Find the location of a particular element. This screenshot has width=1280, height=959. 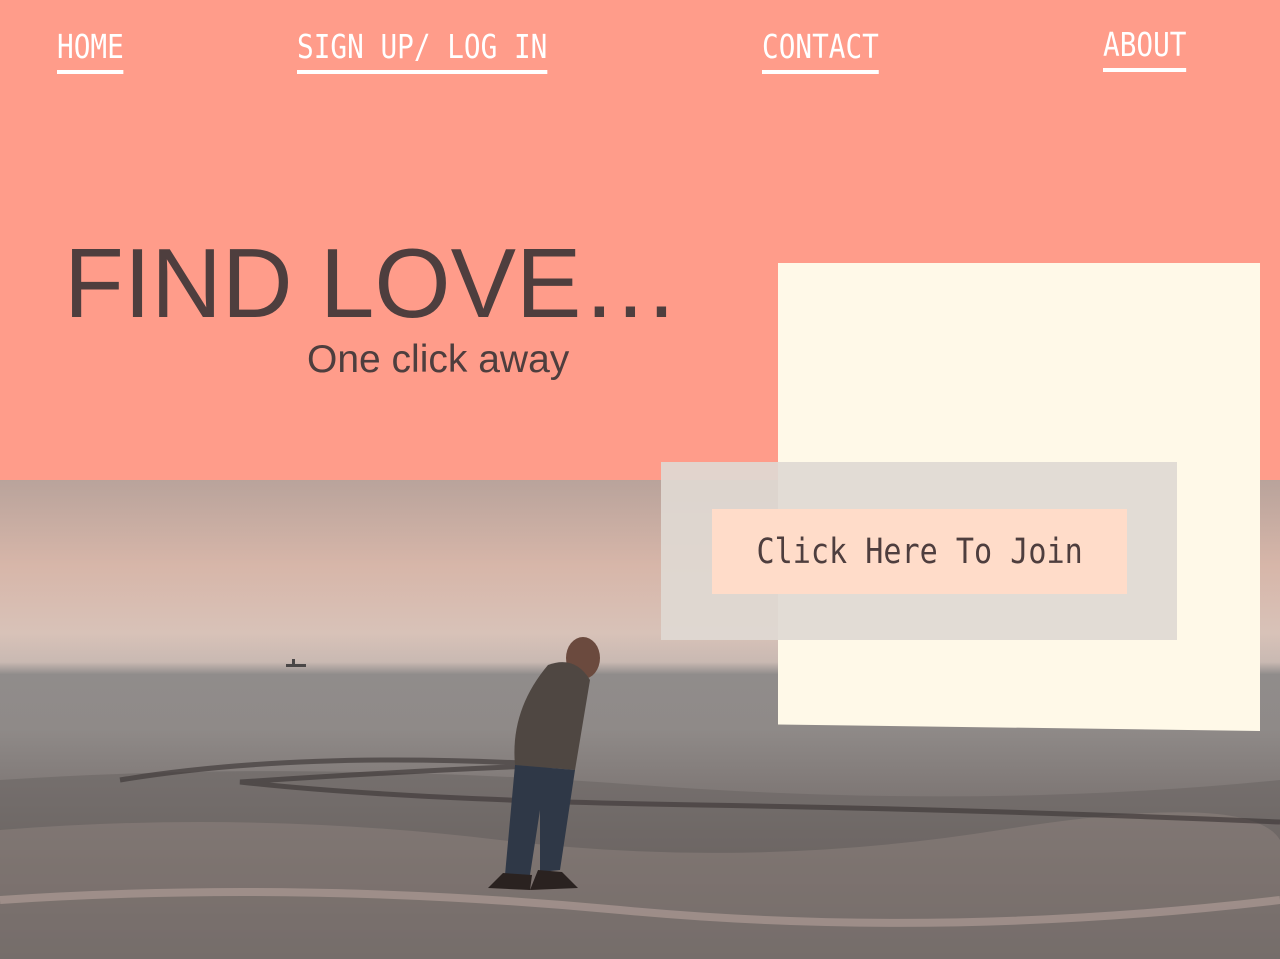

join-button: Click Here To Join is located at coordinates (919, 551).